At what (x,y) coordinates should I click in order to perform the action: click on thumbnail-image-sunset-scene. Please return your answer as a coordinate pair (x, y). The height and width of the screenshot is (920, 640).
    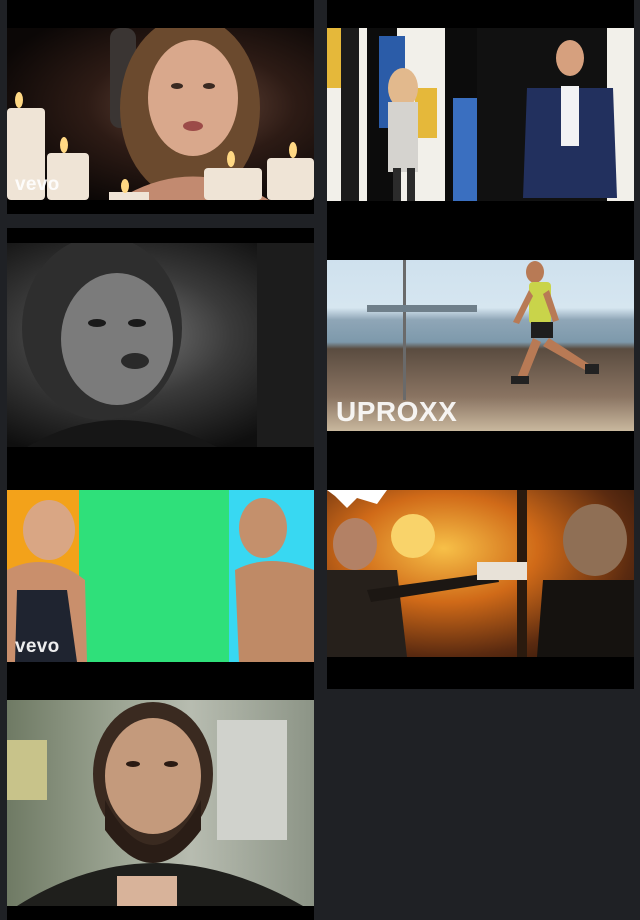
    Looking at the image, I should click on (480, 573).